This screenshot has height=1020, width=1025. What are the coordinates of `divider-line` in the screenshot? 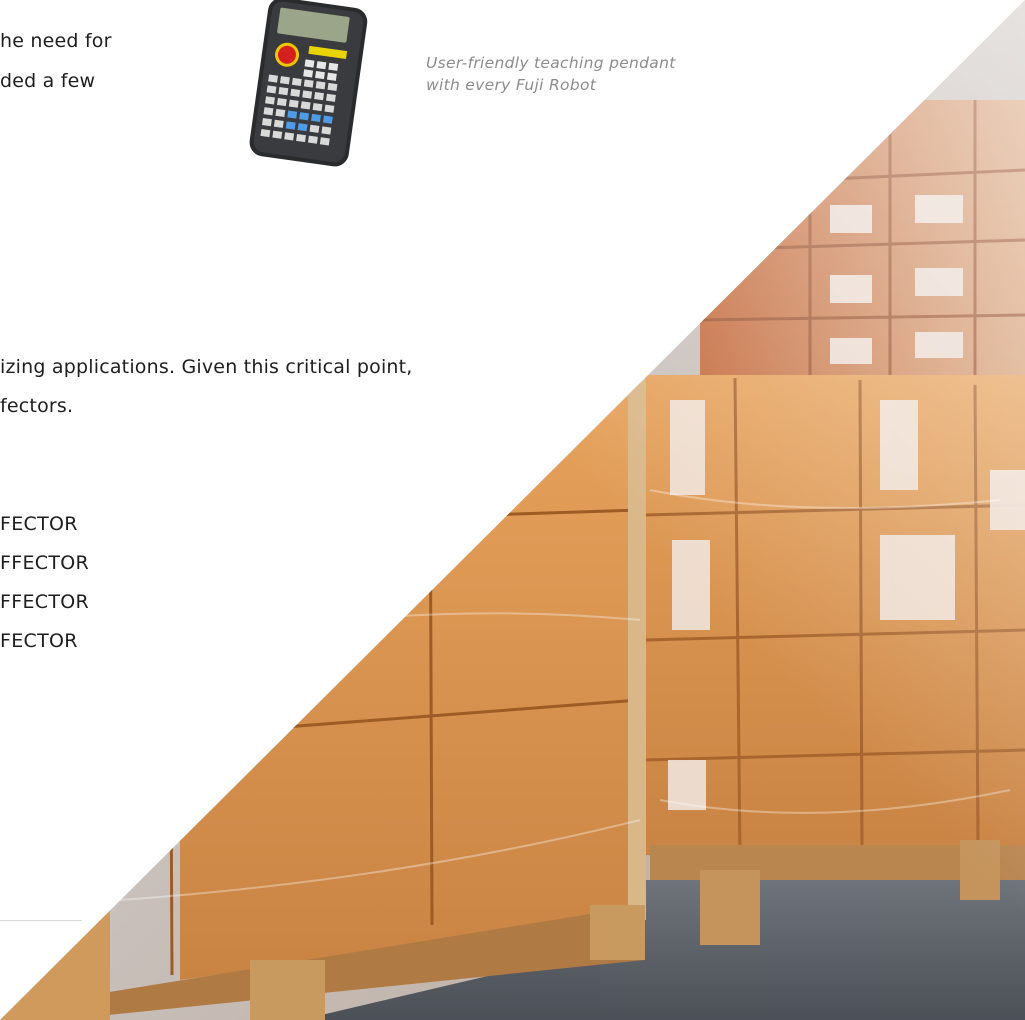 It's located at (41, 920).